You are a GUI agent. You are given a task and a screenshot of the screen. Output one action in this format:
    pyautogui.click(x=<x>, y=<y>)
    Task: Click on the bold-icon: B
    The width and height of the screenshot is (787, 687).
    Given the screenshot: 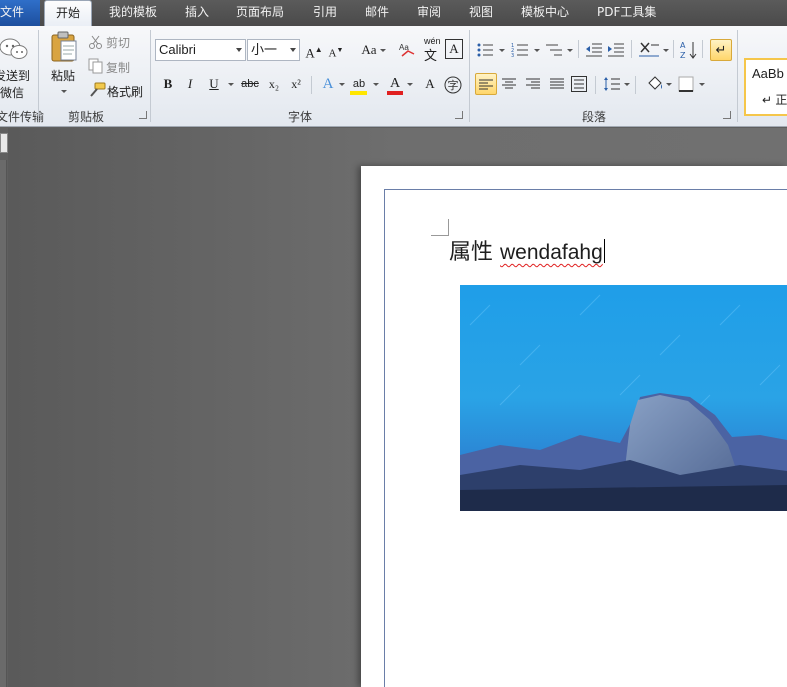 What is the action you would take?
    pyautogui.click(x=168, y=83)
    